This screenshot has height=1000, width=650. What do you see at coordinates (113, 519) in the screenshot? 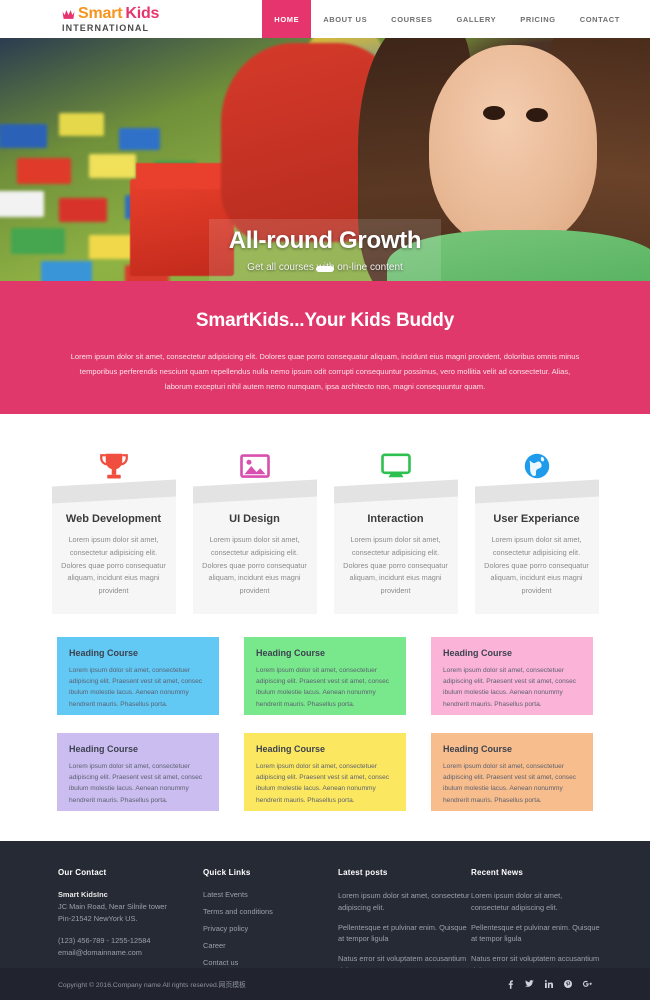
I see `service-title: Web Development` at bounding box center [113, 519].